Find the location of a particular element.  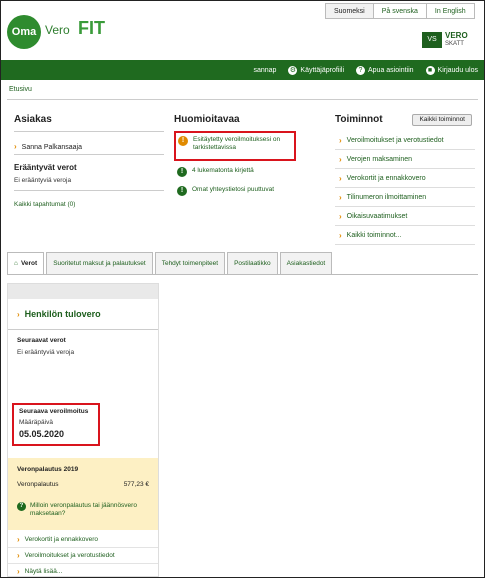

lang-finnish: Suomeksi is located at coordinates (349, 11).